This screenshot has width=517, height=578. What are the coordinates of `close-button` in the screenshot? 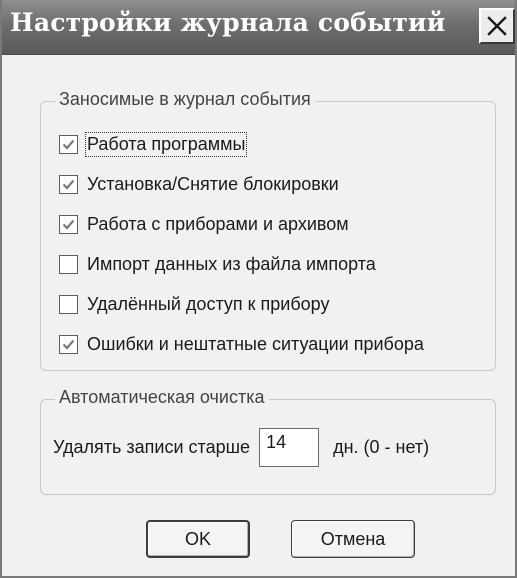 It's located at (497, 26).